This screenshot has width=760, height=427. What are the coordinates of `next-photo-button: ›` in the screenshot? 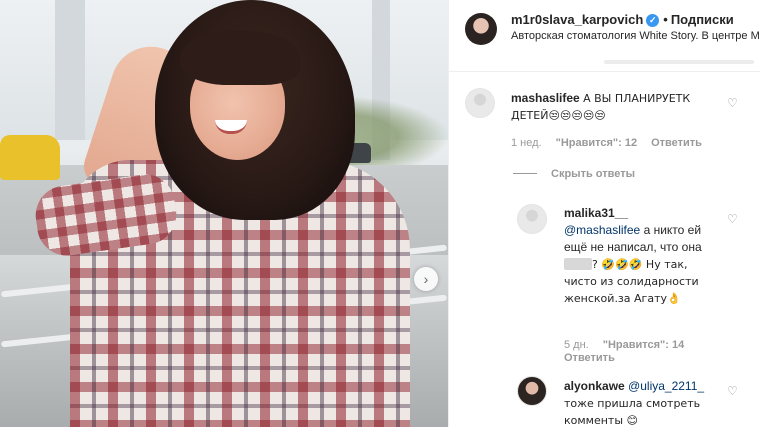 It's located at (426, 279).